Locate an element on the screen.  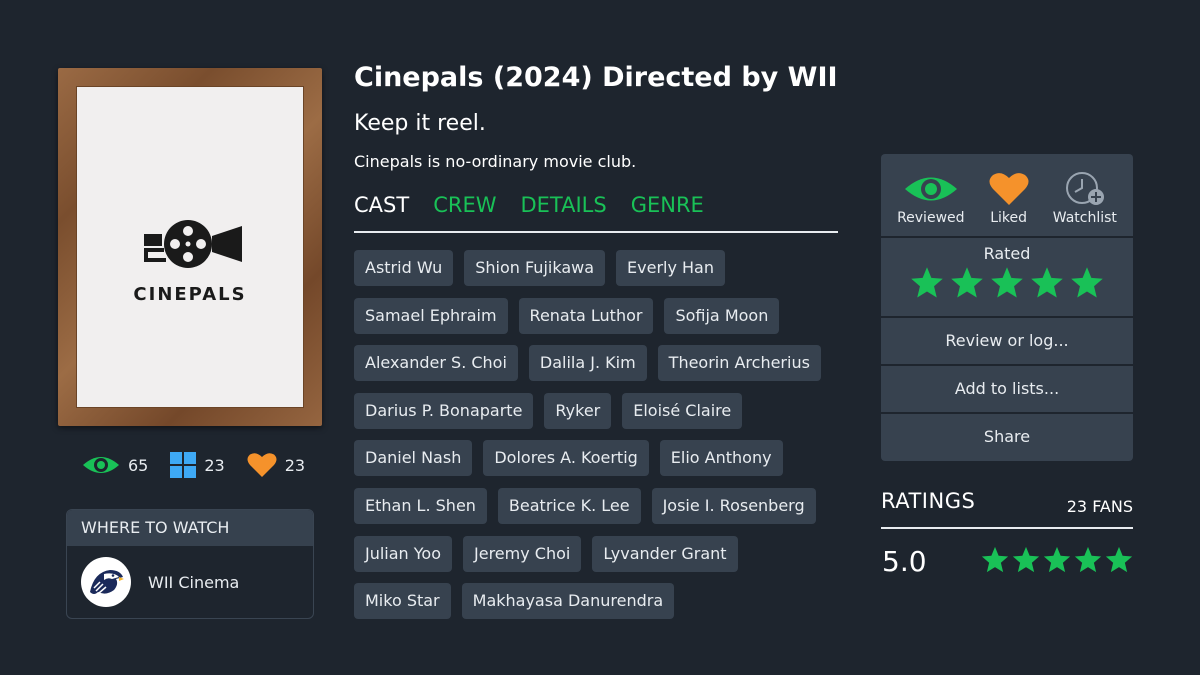
tab-cast: CAST is located at coordinates (381, 212).